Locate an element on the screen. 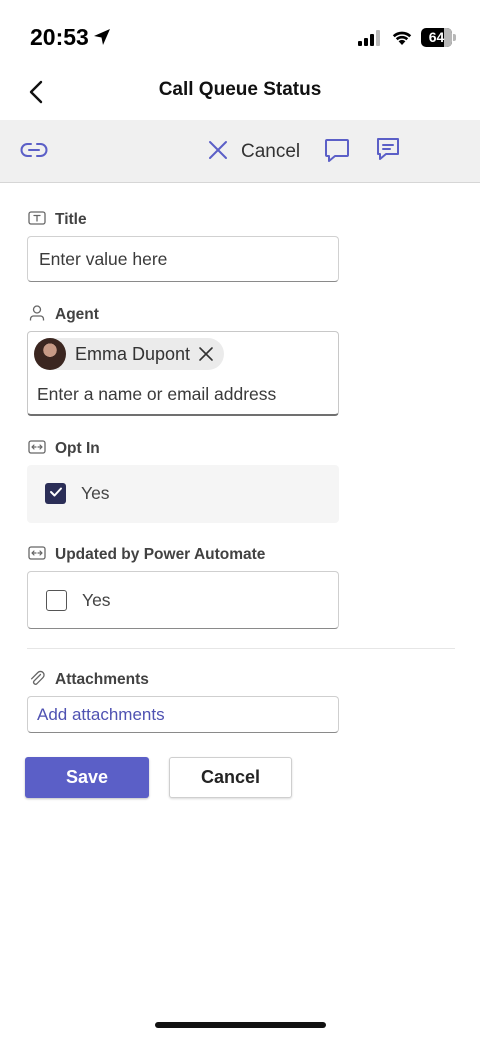 This screenshot has width=480, height=1039. person-chip: Emma Dupont is located at coordinates (129, 354).